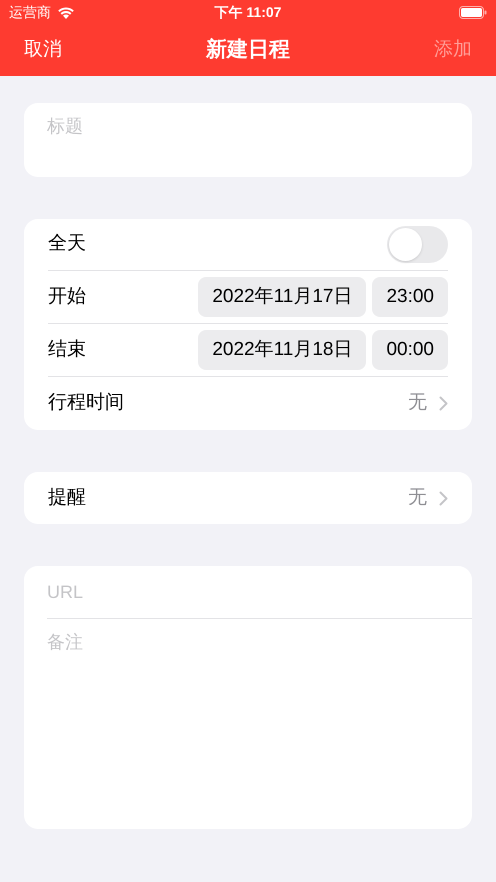  I want to click on date-button: 2022年11月18日, so click(282, 350).